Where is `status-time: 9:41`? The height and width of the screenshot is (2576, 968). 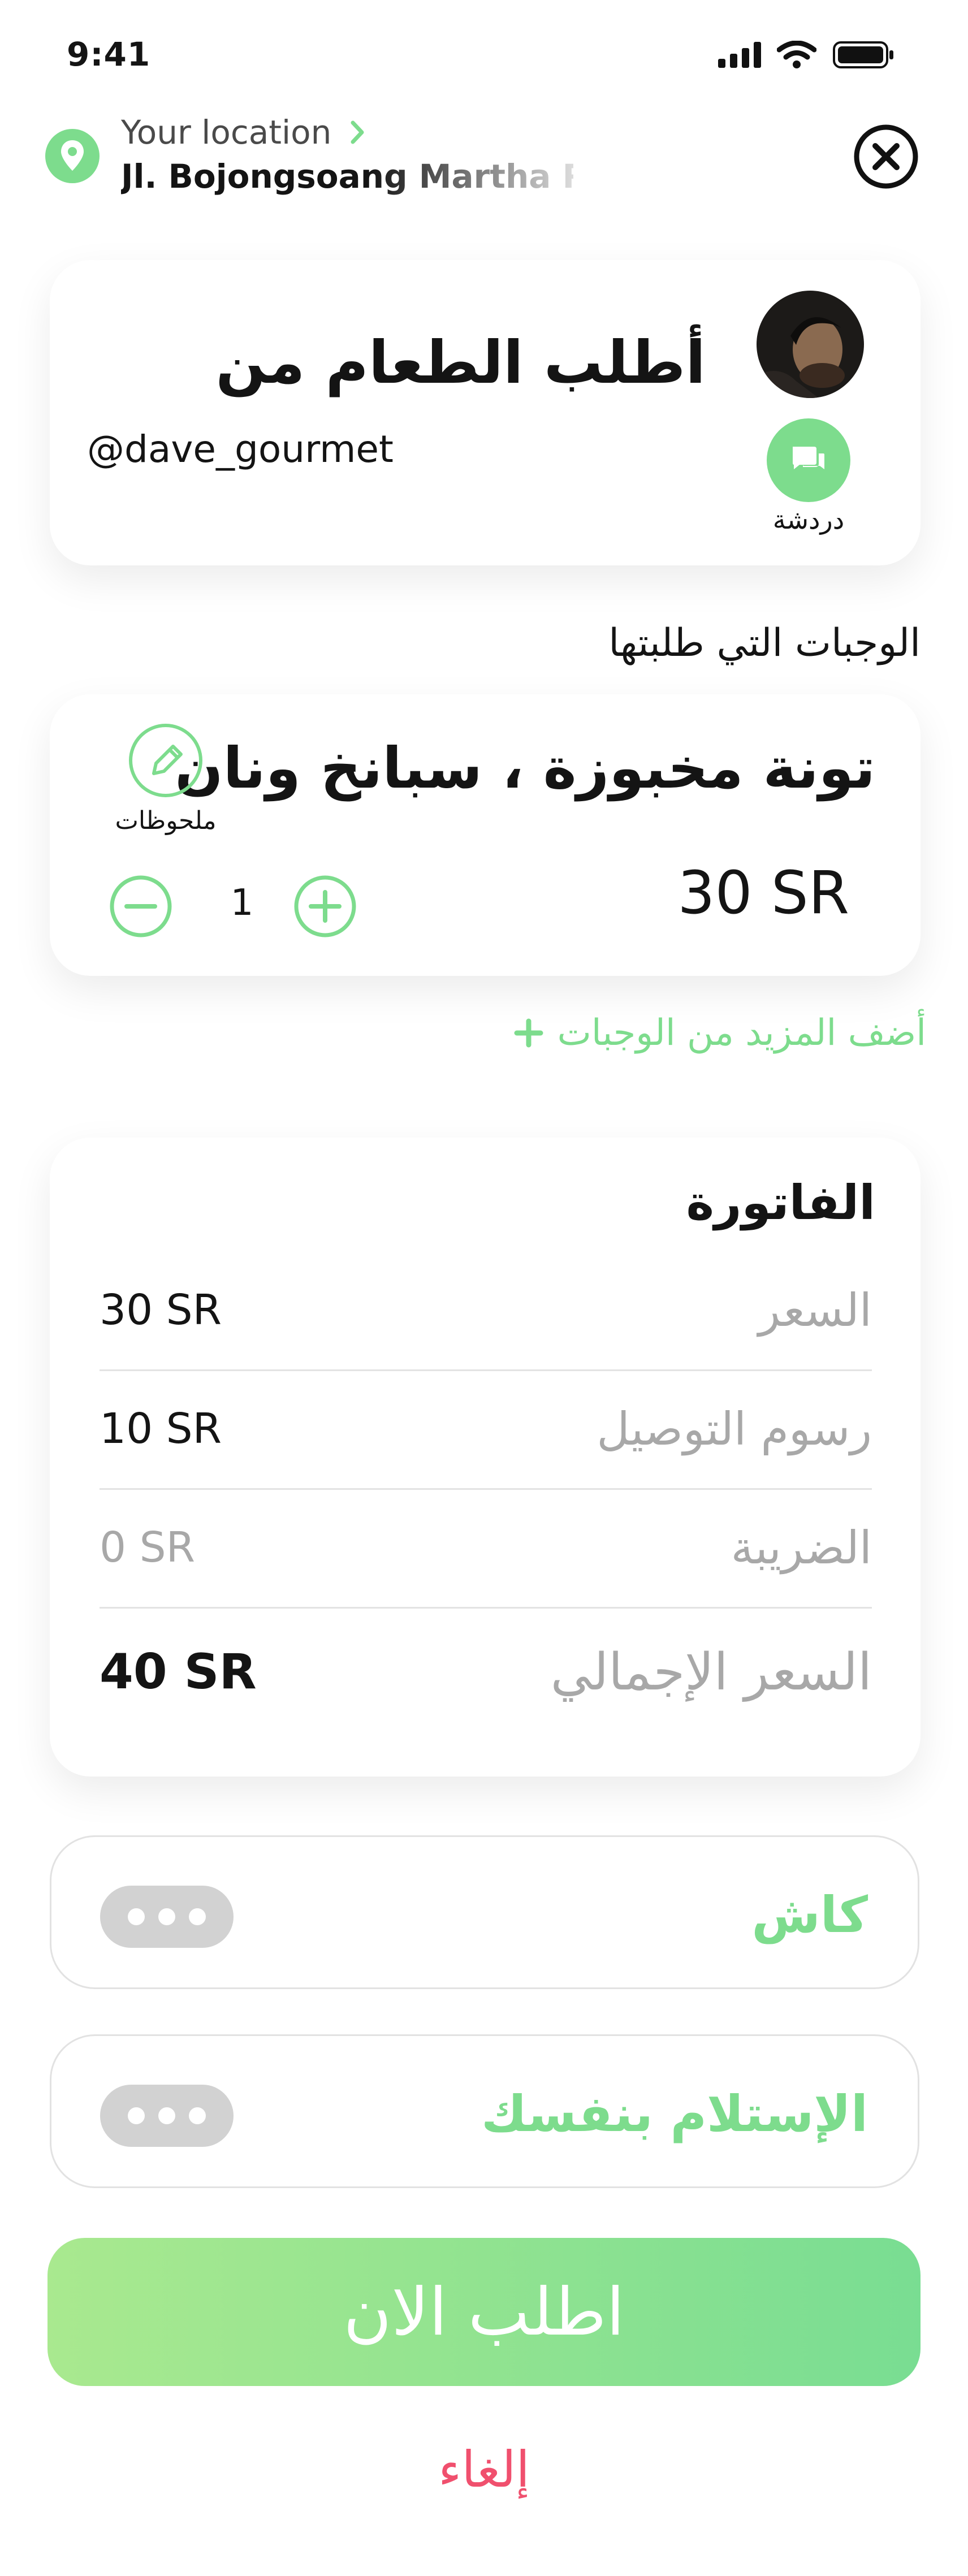
status-time: 9:41 is located at coordinates (109, 54).